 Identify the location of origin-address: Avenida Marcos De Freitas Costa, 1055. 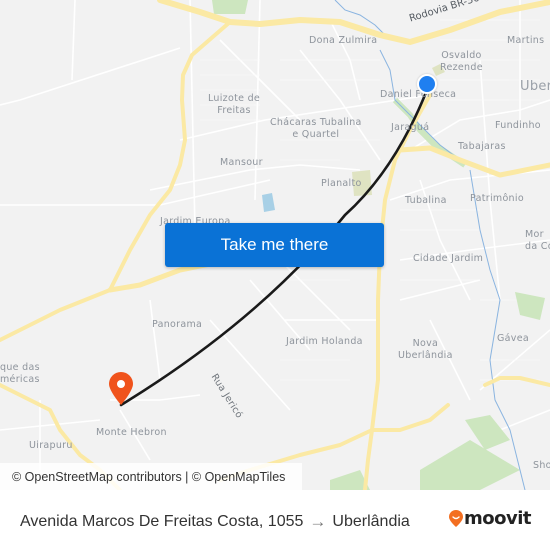
(162, 521).